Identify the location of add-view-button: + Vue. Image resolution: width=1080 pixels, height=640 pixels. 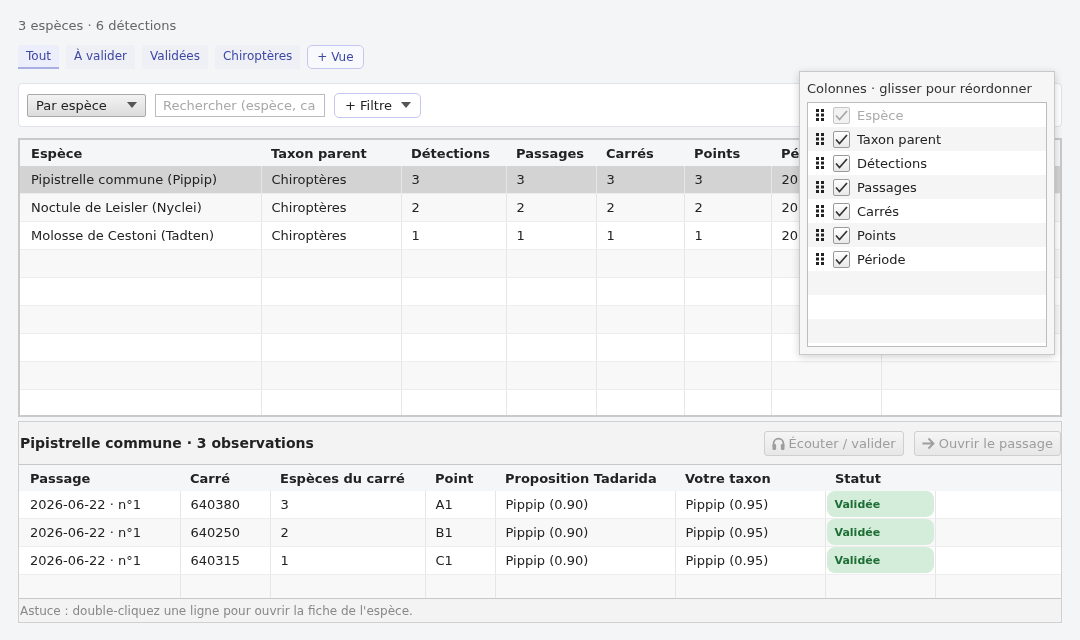
(335, 57).